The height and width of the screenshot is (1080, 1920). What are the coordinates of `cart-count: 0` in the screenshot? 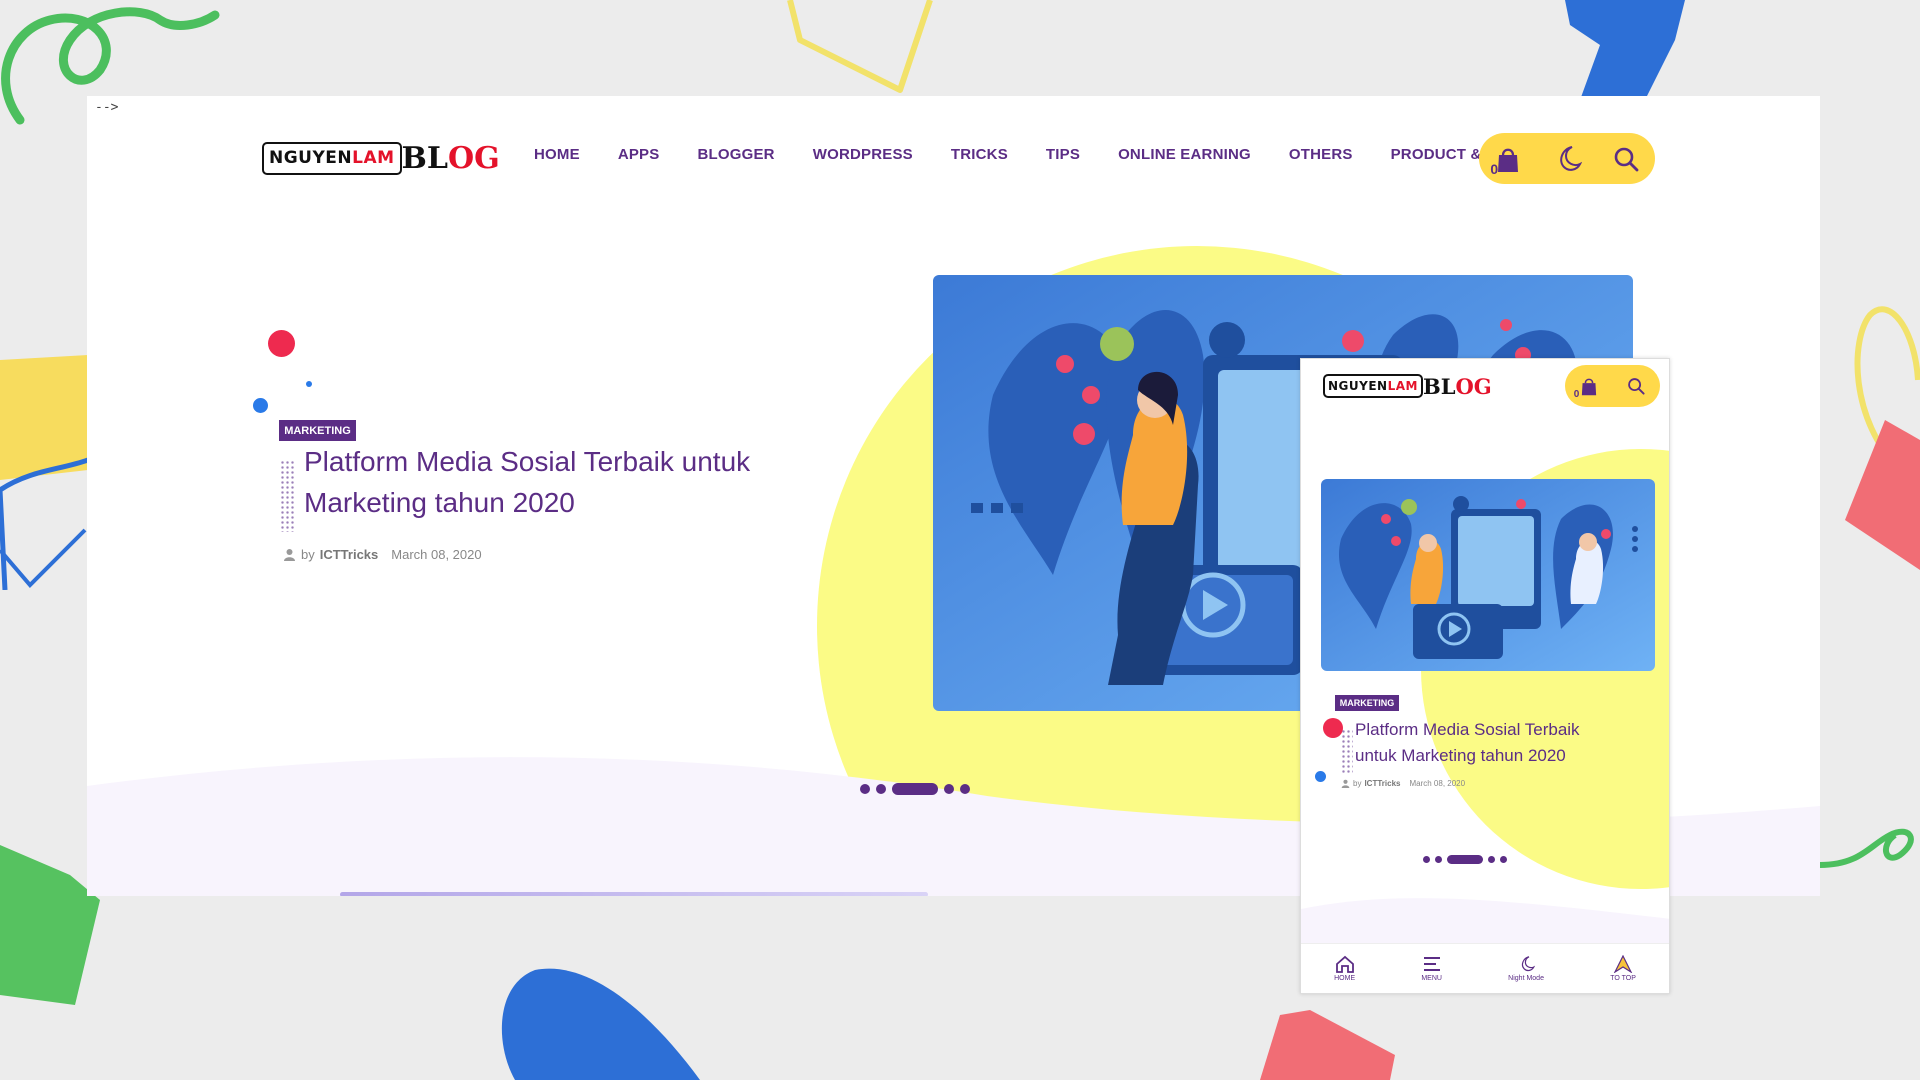 It's located at (1494, 168).